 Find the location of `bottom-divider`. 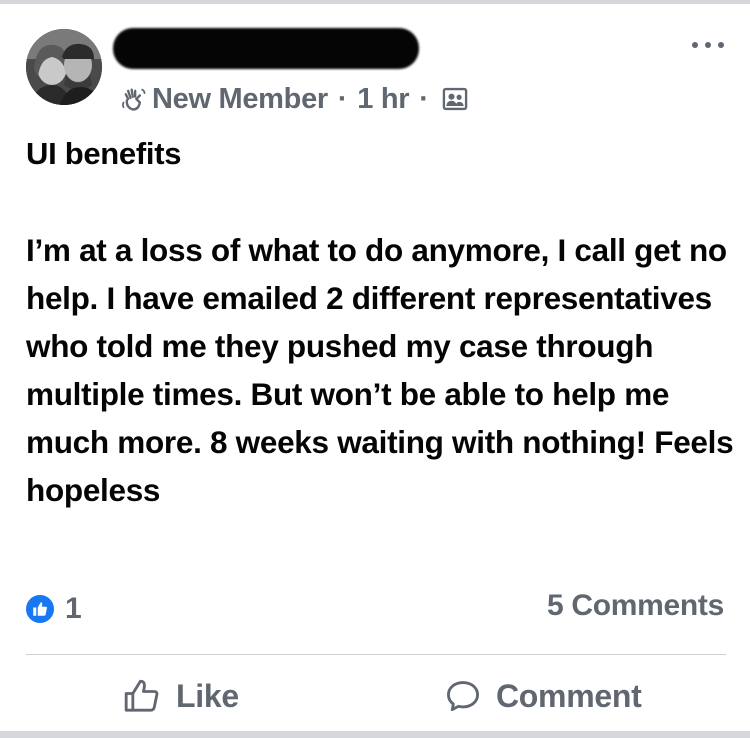

bottom-divider is located at coordinates (375, 734).